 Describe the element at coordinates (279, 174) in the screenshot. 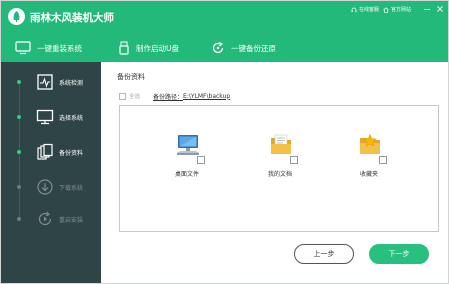

I see `file-name: 我的文档` at that location.